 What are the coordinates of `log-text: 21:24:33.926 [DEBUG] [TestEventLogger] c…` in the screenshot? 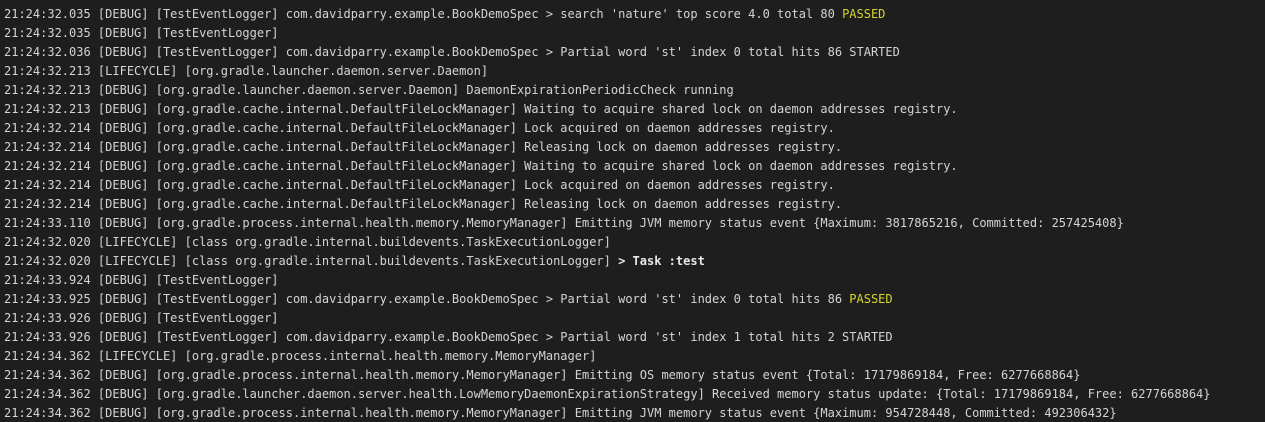 It's located at (448, 337).